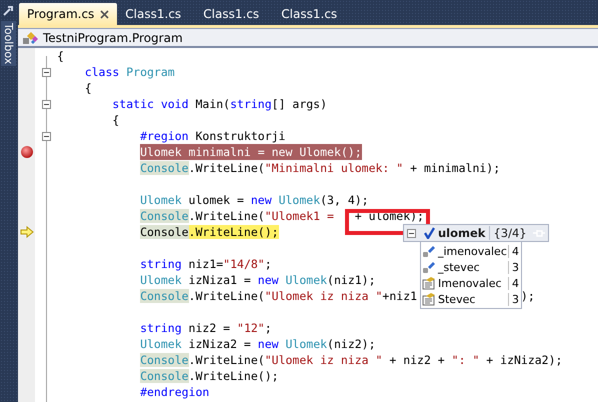  Describe the element at coordinates (258, 344) in the screenshot. I see `code-line: Ulomek izNiza2 = new Ulomek(niz2);` at that location.